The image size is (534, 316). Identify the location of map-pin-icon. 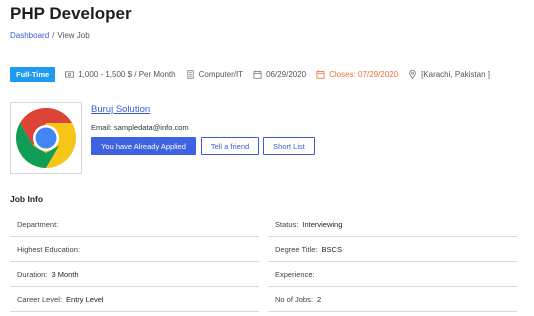
(412, 74).